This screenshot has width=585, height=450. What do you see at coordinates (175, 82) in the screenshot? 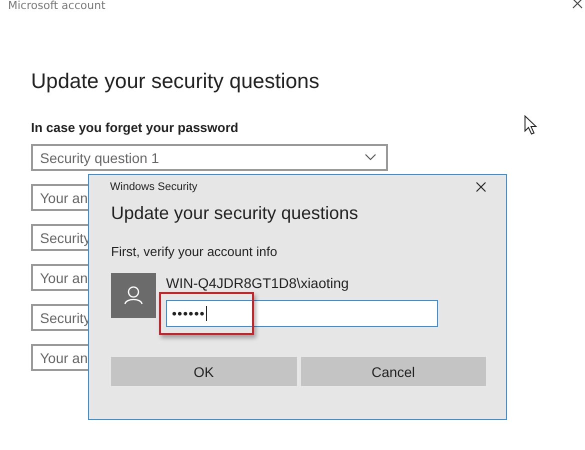
I see `page-heading: Update your security questions` at bounding box center [175, 82].